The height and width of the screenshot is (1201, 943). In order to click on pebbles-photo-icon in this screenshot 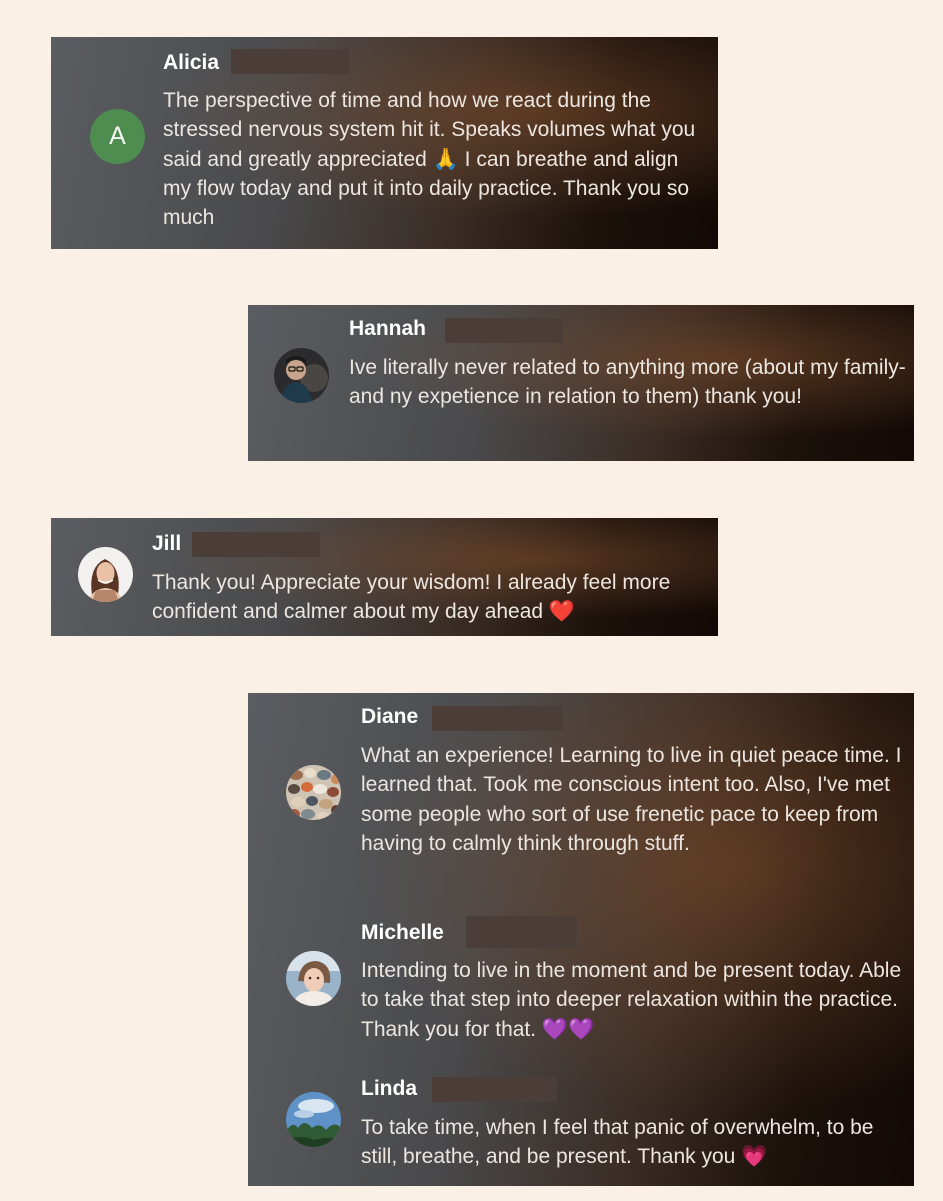, I will do `click(313, 792)`.